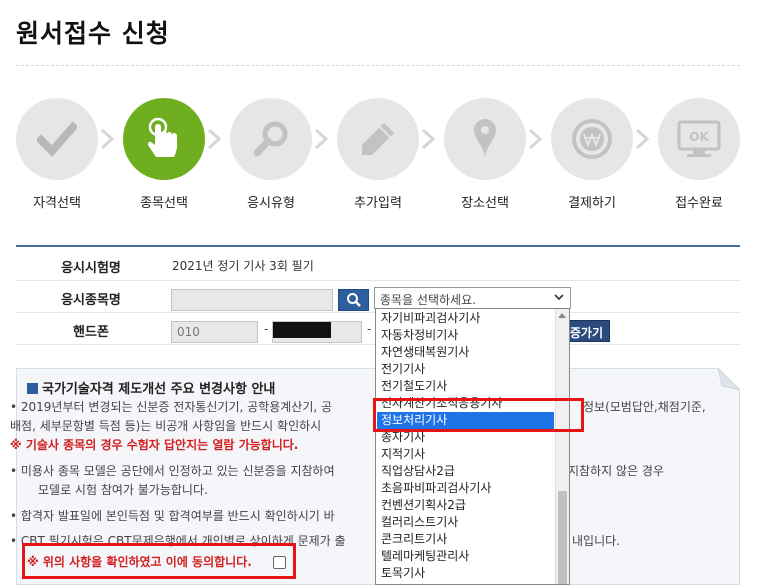 The image size is (767, 585). Describe the element at coordinates (271, 203) in the screenshot. I see `step-label: 응시유형` at that location.